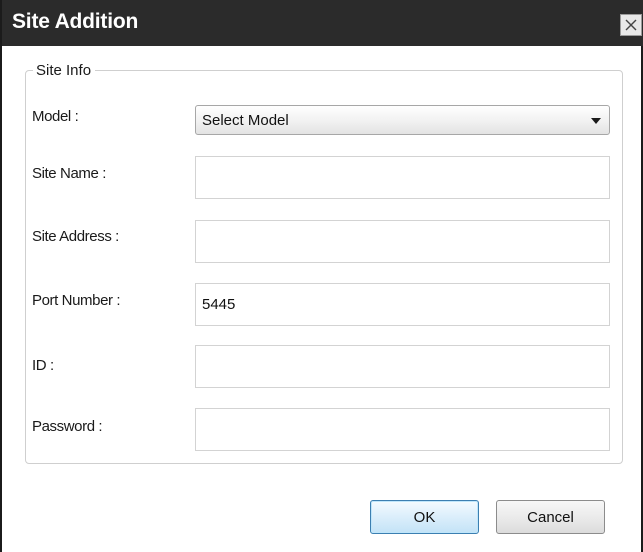  What do you see at coordinates (402, 366) in the screenshot?
I see `id-input` at bounding box center [402, 366].